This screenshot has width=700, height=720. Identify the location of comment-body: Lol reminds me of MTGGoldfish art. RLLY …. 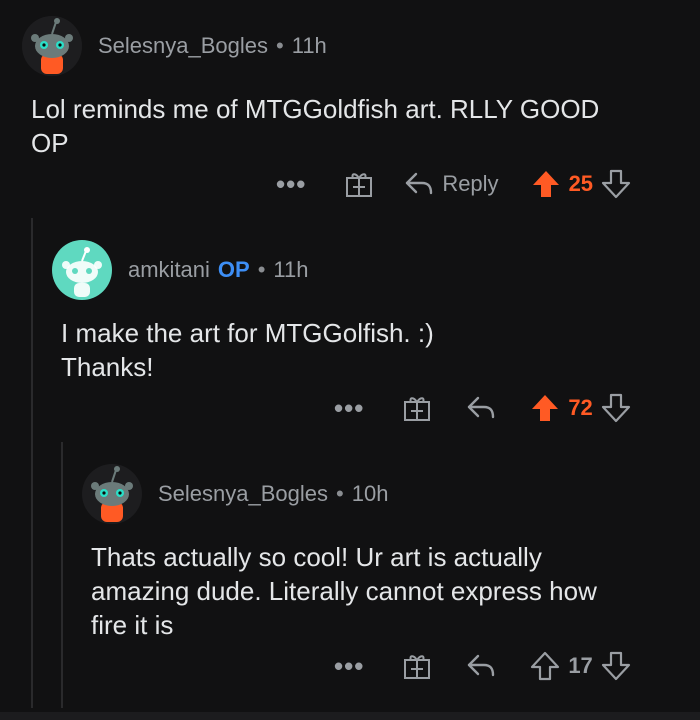
(315, 126).